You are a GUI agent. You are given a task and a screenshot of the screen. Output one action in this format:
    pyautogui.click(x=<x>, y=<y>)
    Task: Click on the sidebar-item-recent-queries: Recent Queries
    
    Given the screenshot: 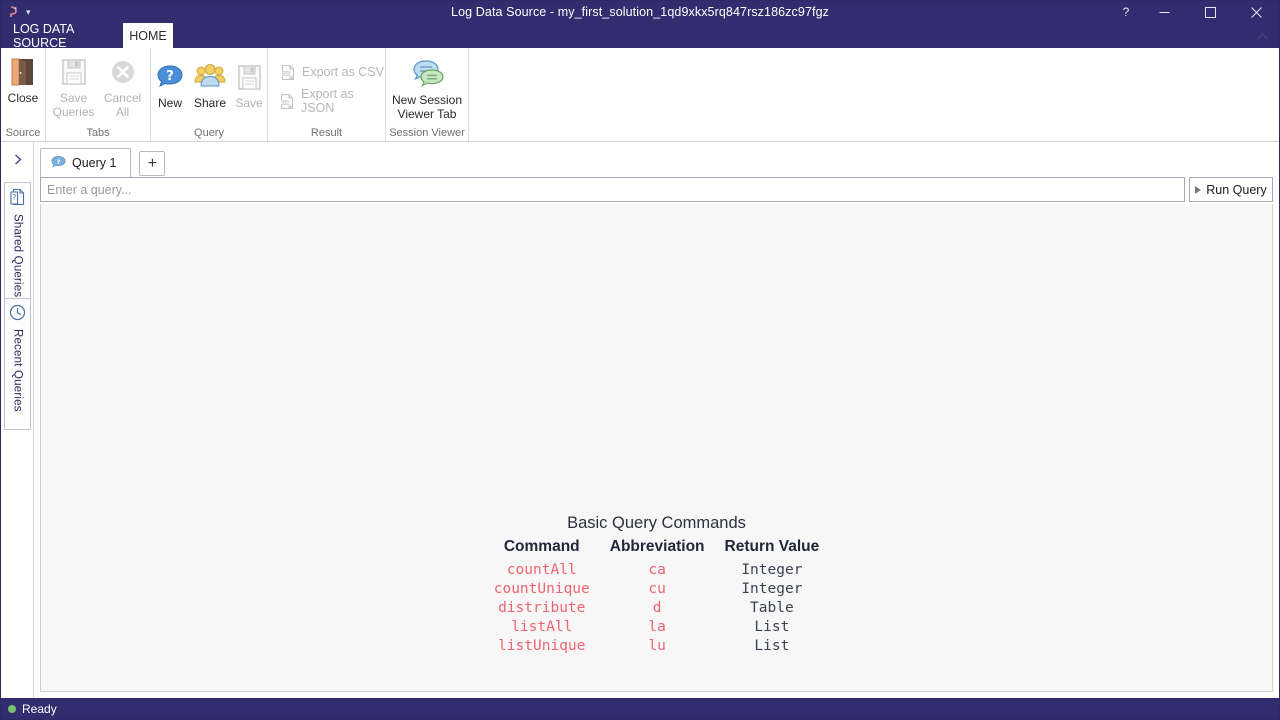 What is the action you would take?
    pyautogui.click(x=17, y=364)
    